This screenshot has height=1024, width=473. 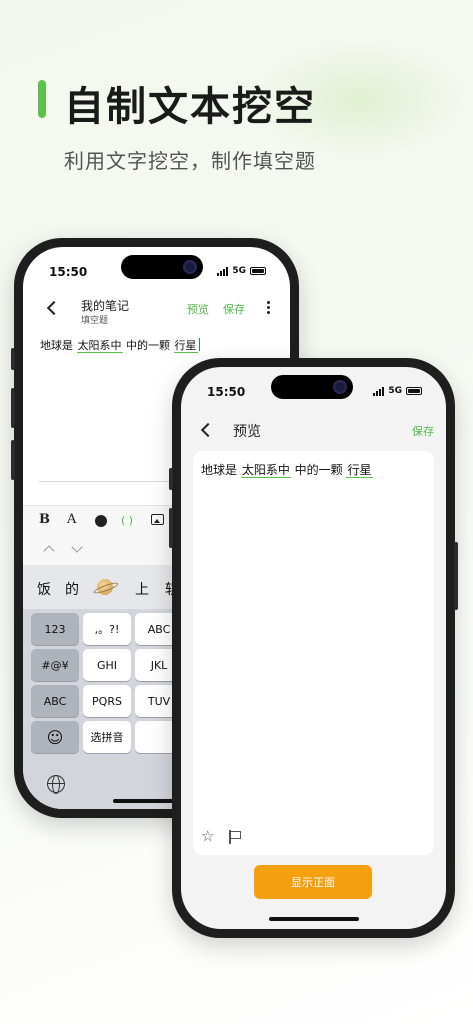 What do you see at coordinates (221, 470) in the screenshot?
I see `card-text-segment: 地球是` at bounding box center [221, 470].